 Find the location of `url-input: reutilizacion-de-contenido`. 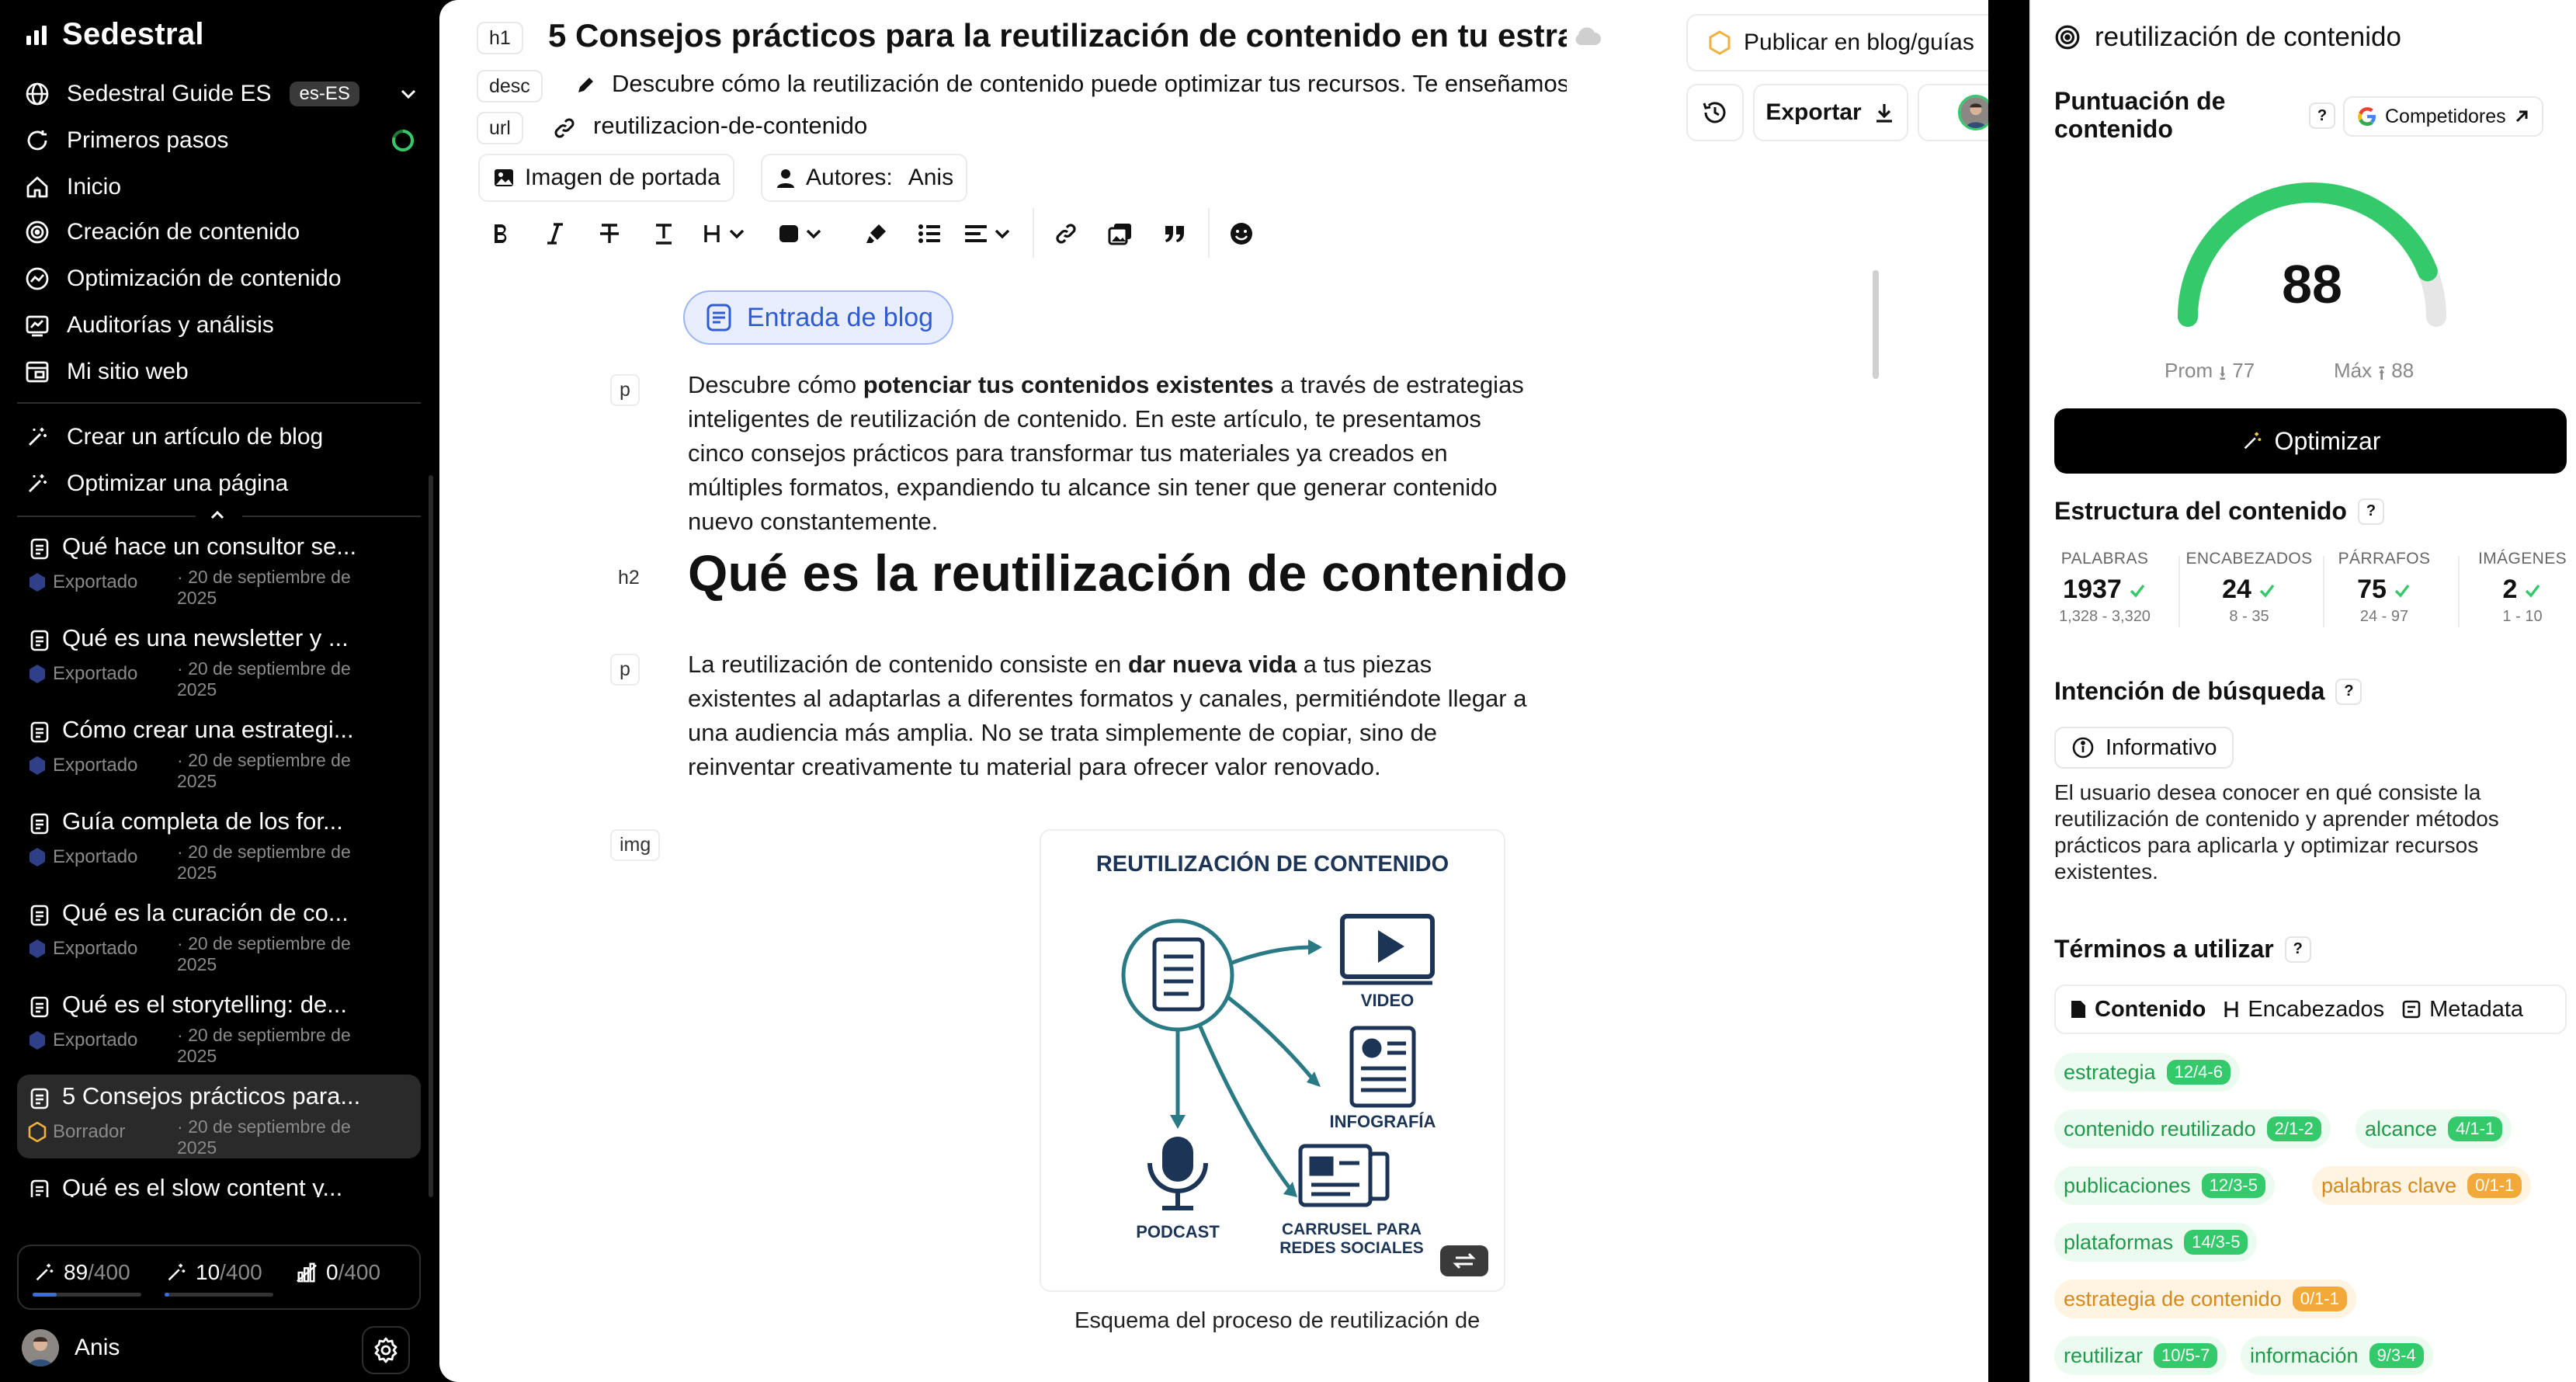

url-input: reutilizacion-de-contenido is located at coordinates (903, 126).